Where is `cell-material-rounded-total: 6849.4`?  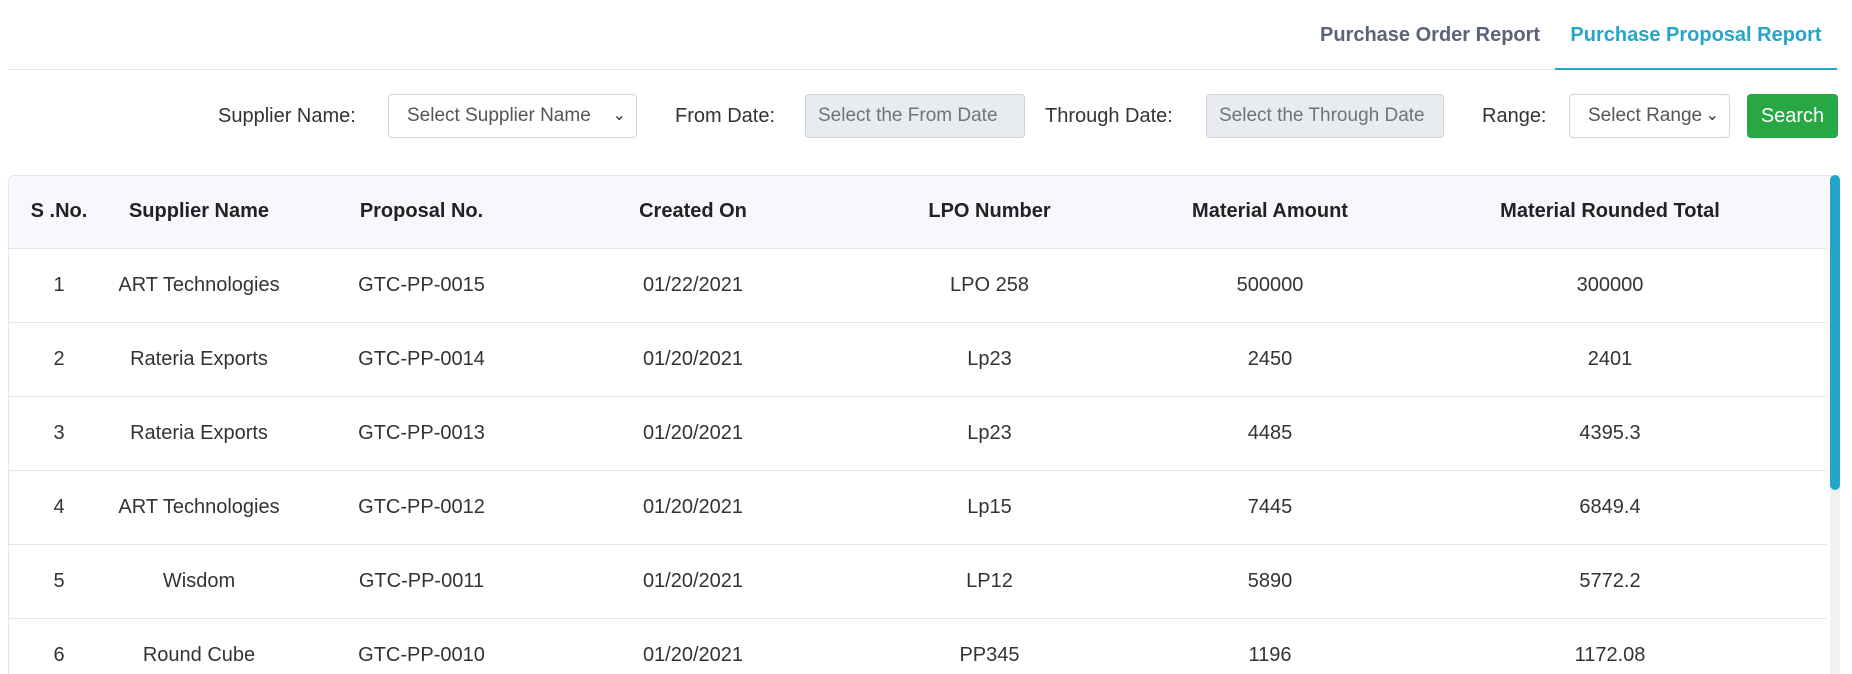
cell-material-rounded-total: 6849.4 is located at coordinates (1610, 507).